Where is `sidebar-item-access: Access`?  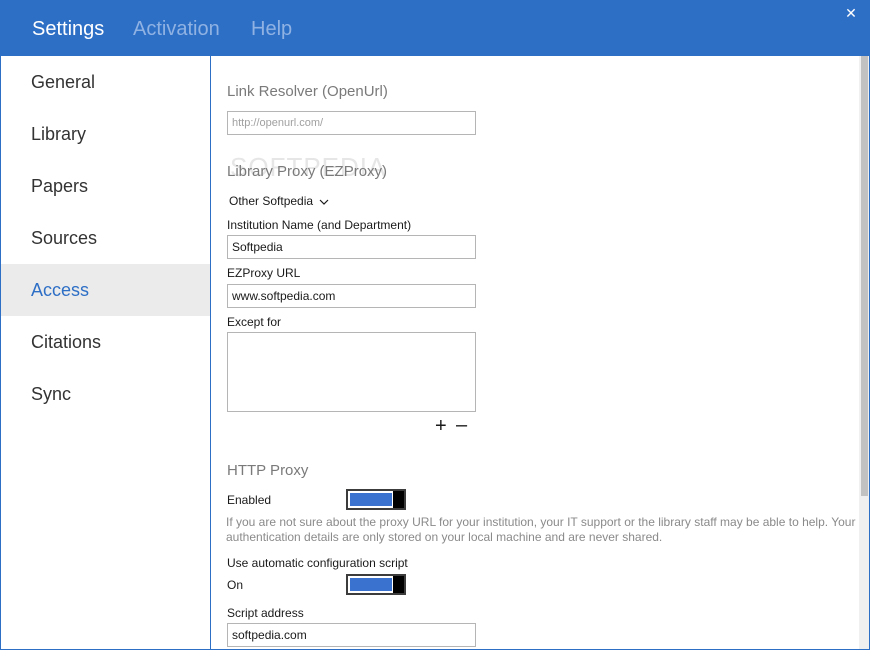
sidebar-item-access: Access is located at coordinates (105, 290).